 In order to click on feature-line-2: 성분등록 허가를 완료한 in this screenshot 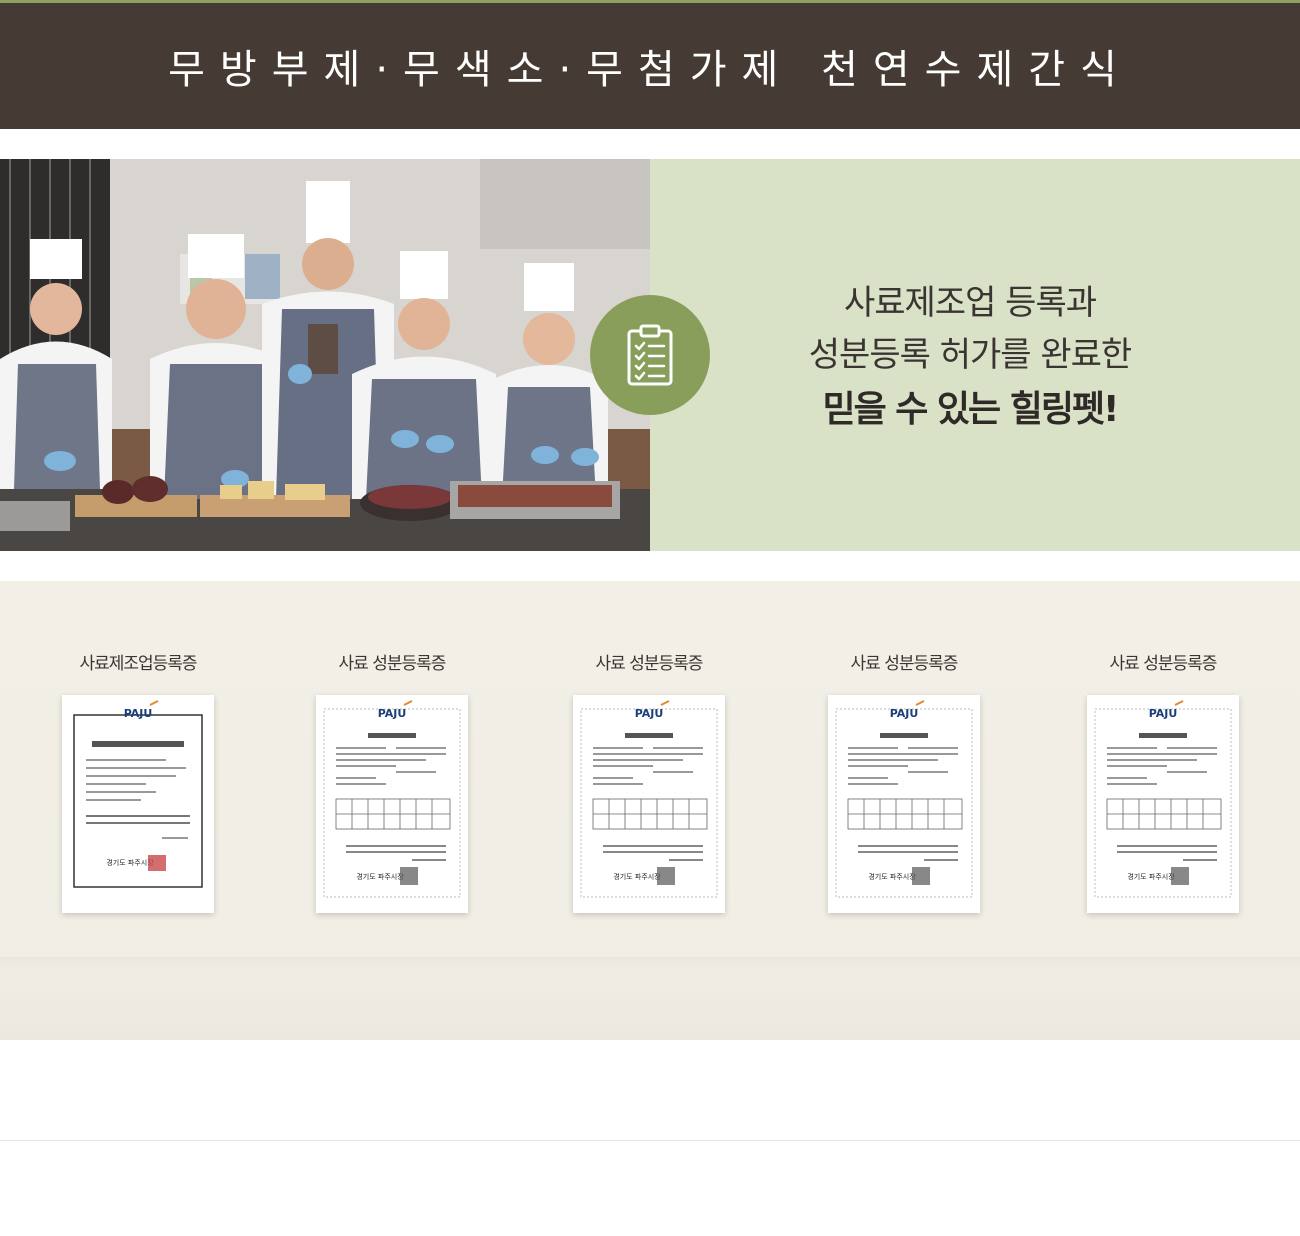, I will do `click(970, 355)`.